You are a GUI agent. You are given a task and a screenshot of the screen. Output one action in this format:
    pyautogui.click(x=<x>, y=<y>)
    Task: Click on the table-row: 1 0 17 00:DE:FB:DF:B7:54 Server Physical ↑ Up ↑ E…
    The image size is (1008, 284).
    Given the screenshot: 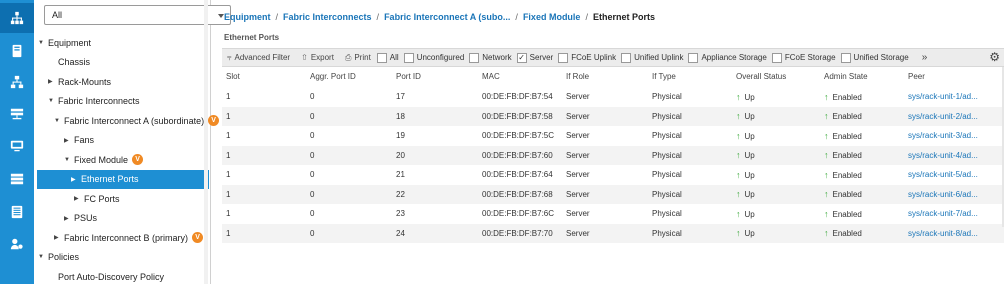 What is the action you would take?
    pyautogui.click(x=613, y=96)
    